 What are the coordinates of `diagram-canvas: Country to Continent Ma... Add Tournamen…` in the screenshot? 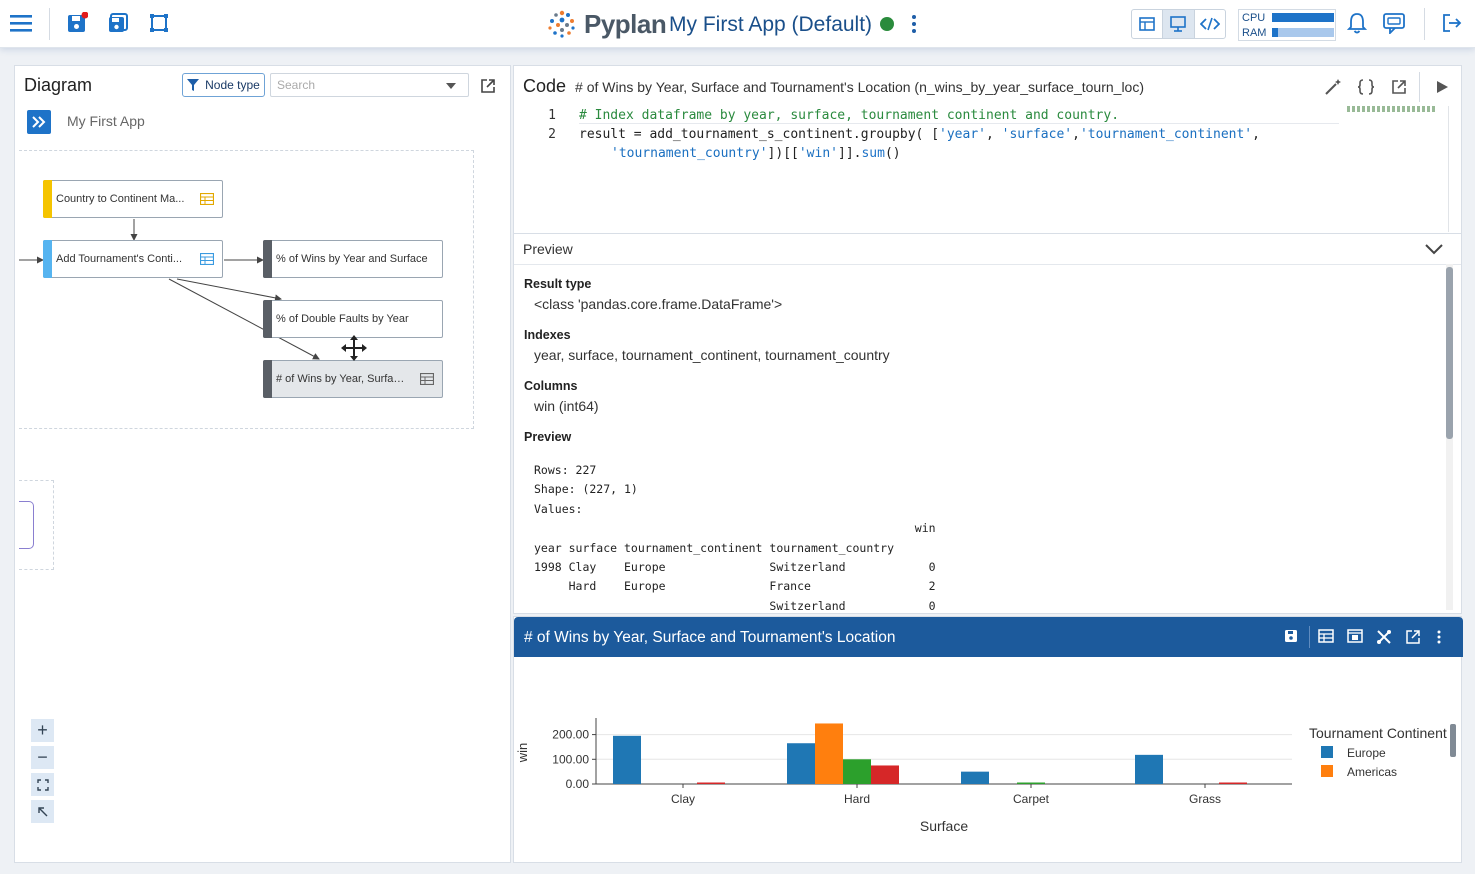 It's located at (246, 289).